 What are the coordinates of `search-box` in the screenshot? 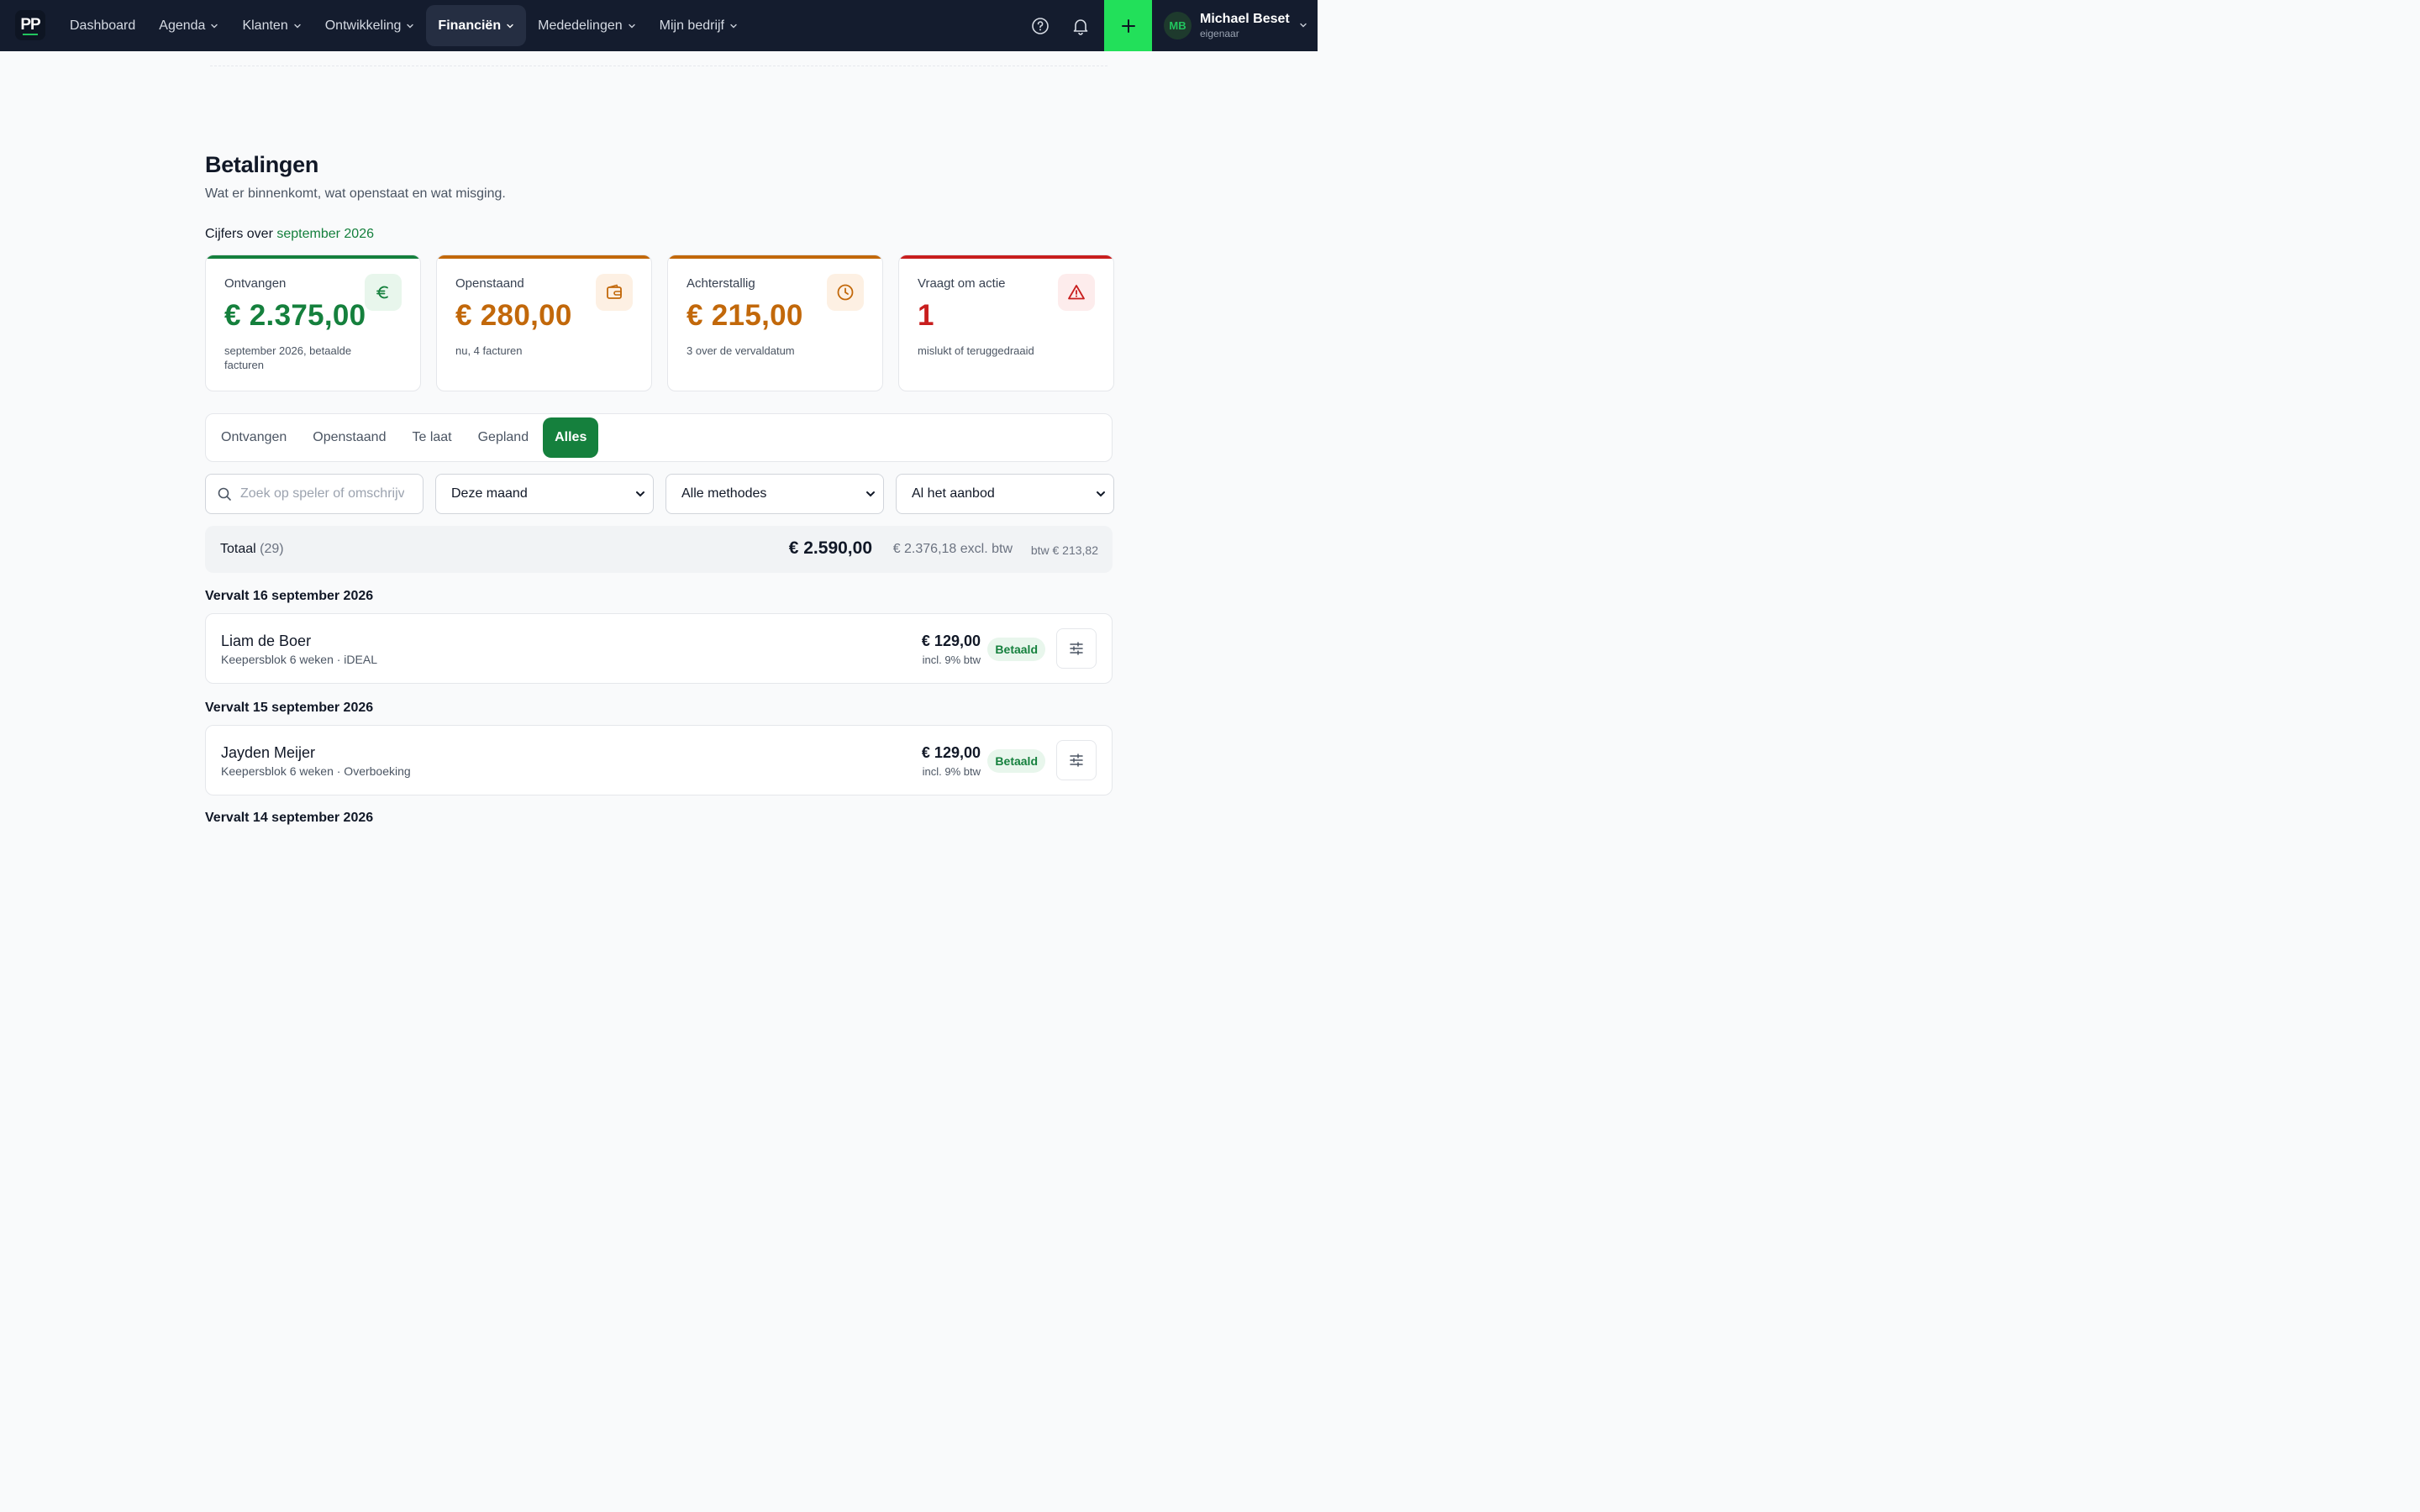 It's located at (314, 494).